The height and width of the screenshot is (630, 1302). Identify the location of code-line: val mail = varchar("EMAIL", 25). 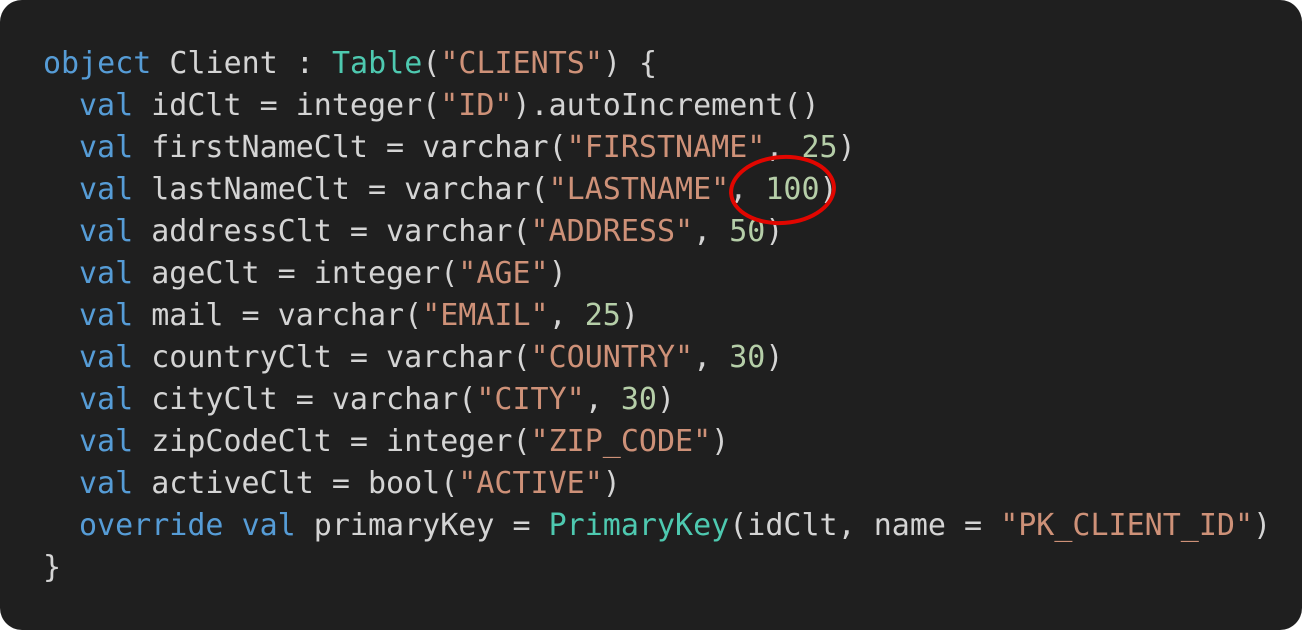
(657, 316).